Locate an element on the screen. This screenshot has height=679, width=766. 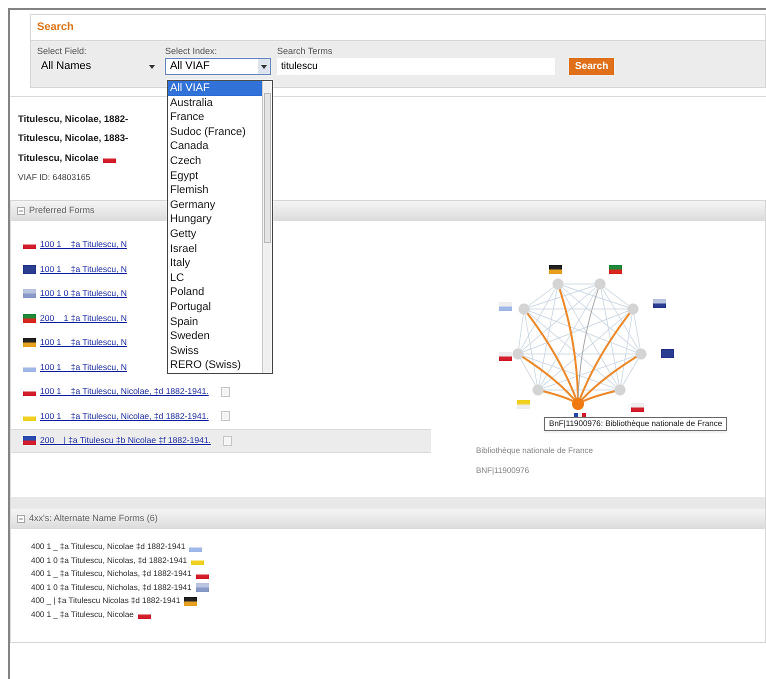
field-label: Select Field: is located at coordinates (62, 51).